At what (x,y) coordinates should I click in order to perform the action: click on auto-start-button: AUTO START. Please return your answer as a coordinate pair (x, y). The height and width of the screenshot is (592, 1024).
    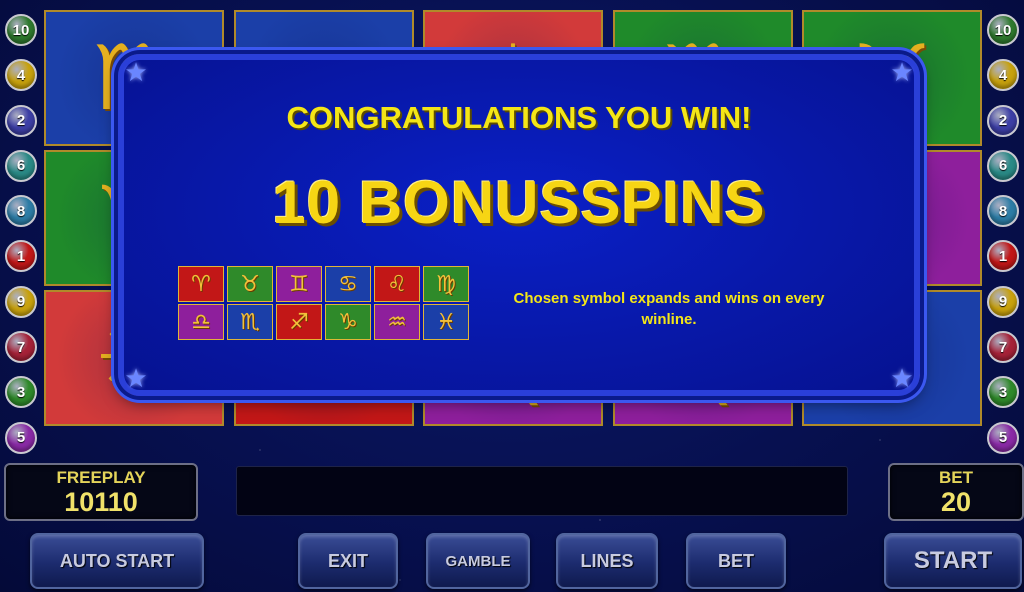
    Looking at the image, I should click on (117, 561).